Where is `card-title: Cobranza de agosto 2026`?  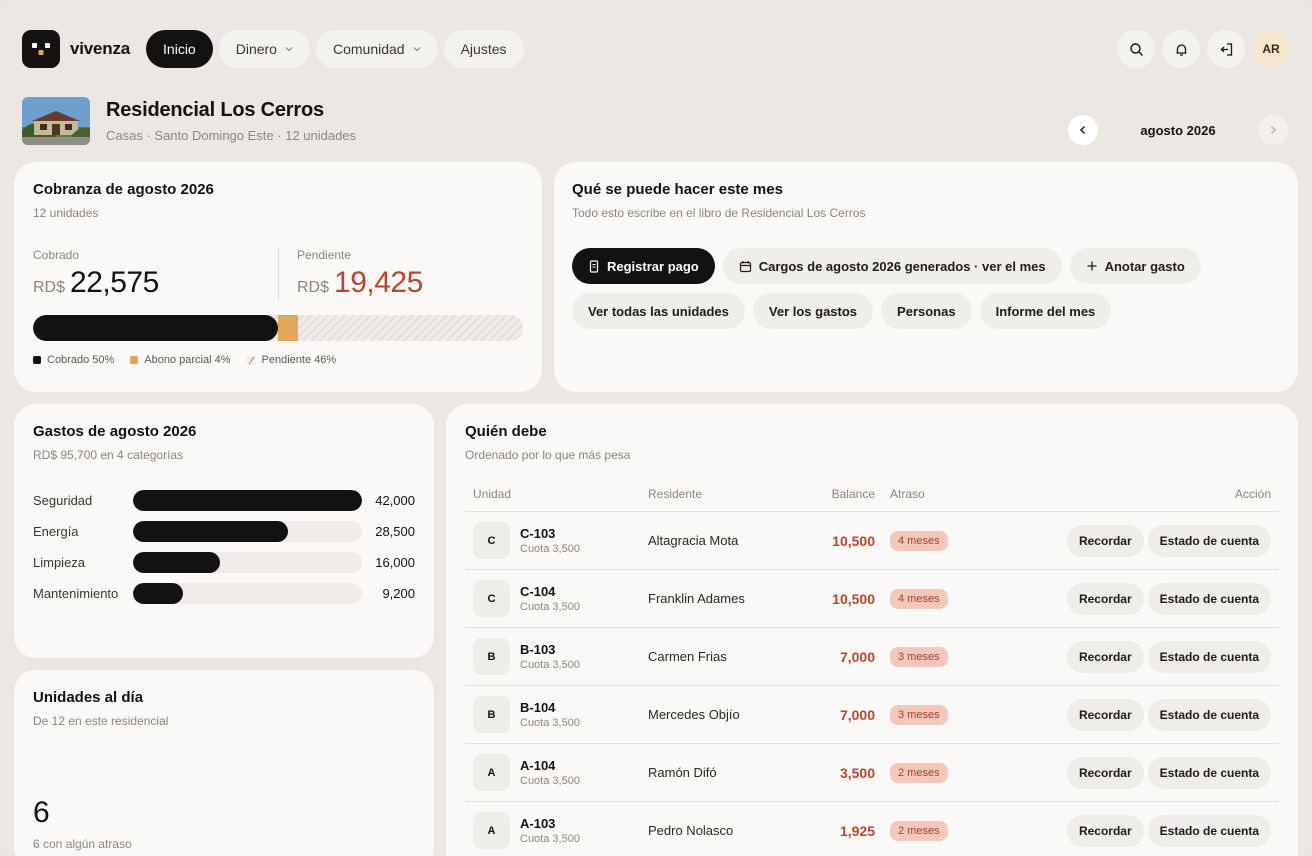 card-title: Cobranza de agosto 2026 is located at coordinates (123, 189).